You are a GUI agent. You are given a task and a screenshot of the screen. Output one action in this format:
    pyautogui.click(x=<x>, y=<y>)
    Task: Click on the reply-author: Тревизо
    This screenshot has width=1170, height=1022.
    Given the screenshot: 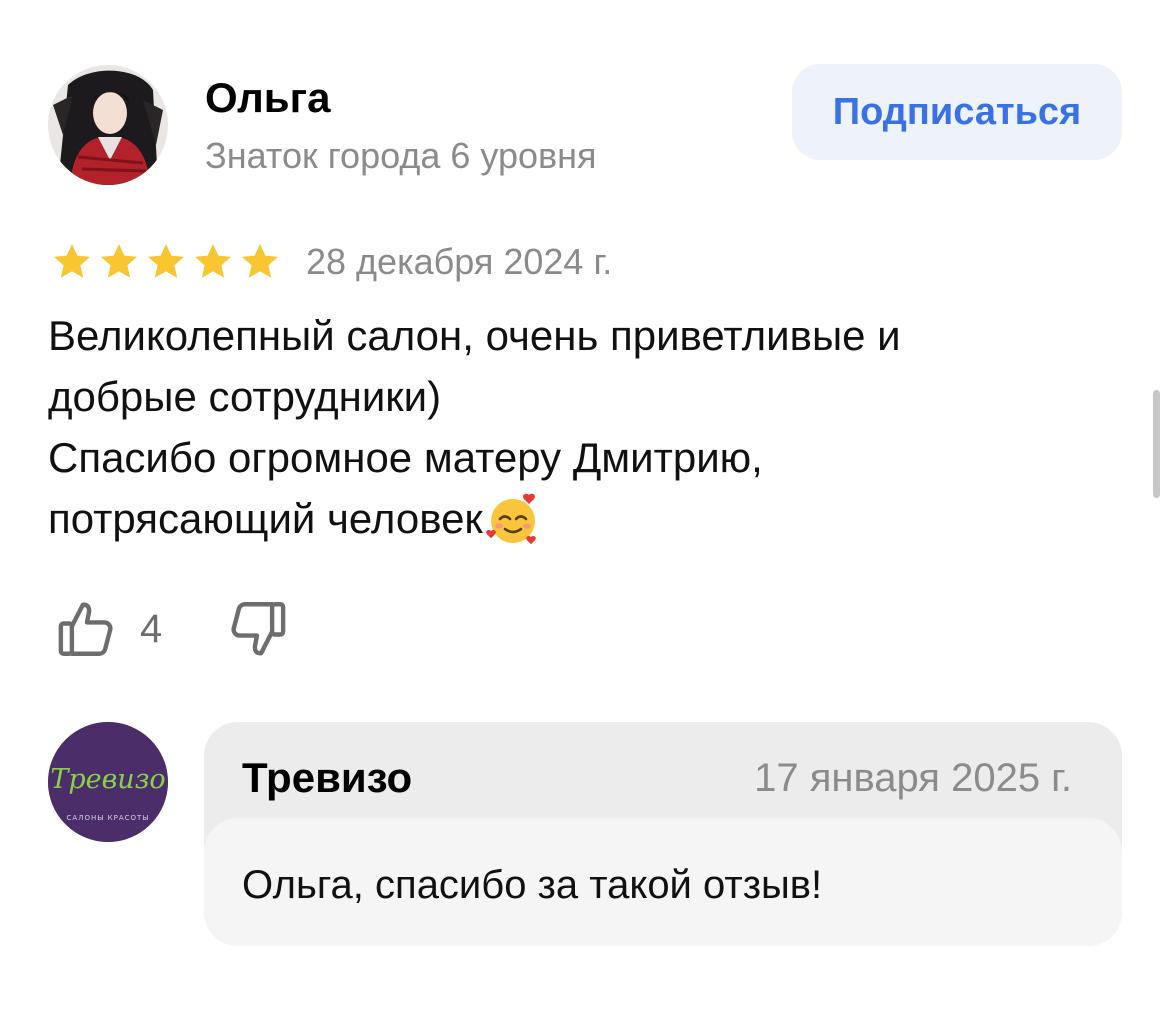 What is the action you would take?
    pyautogui.click(x=327, y=778)
    